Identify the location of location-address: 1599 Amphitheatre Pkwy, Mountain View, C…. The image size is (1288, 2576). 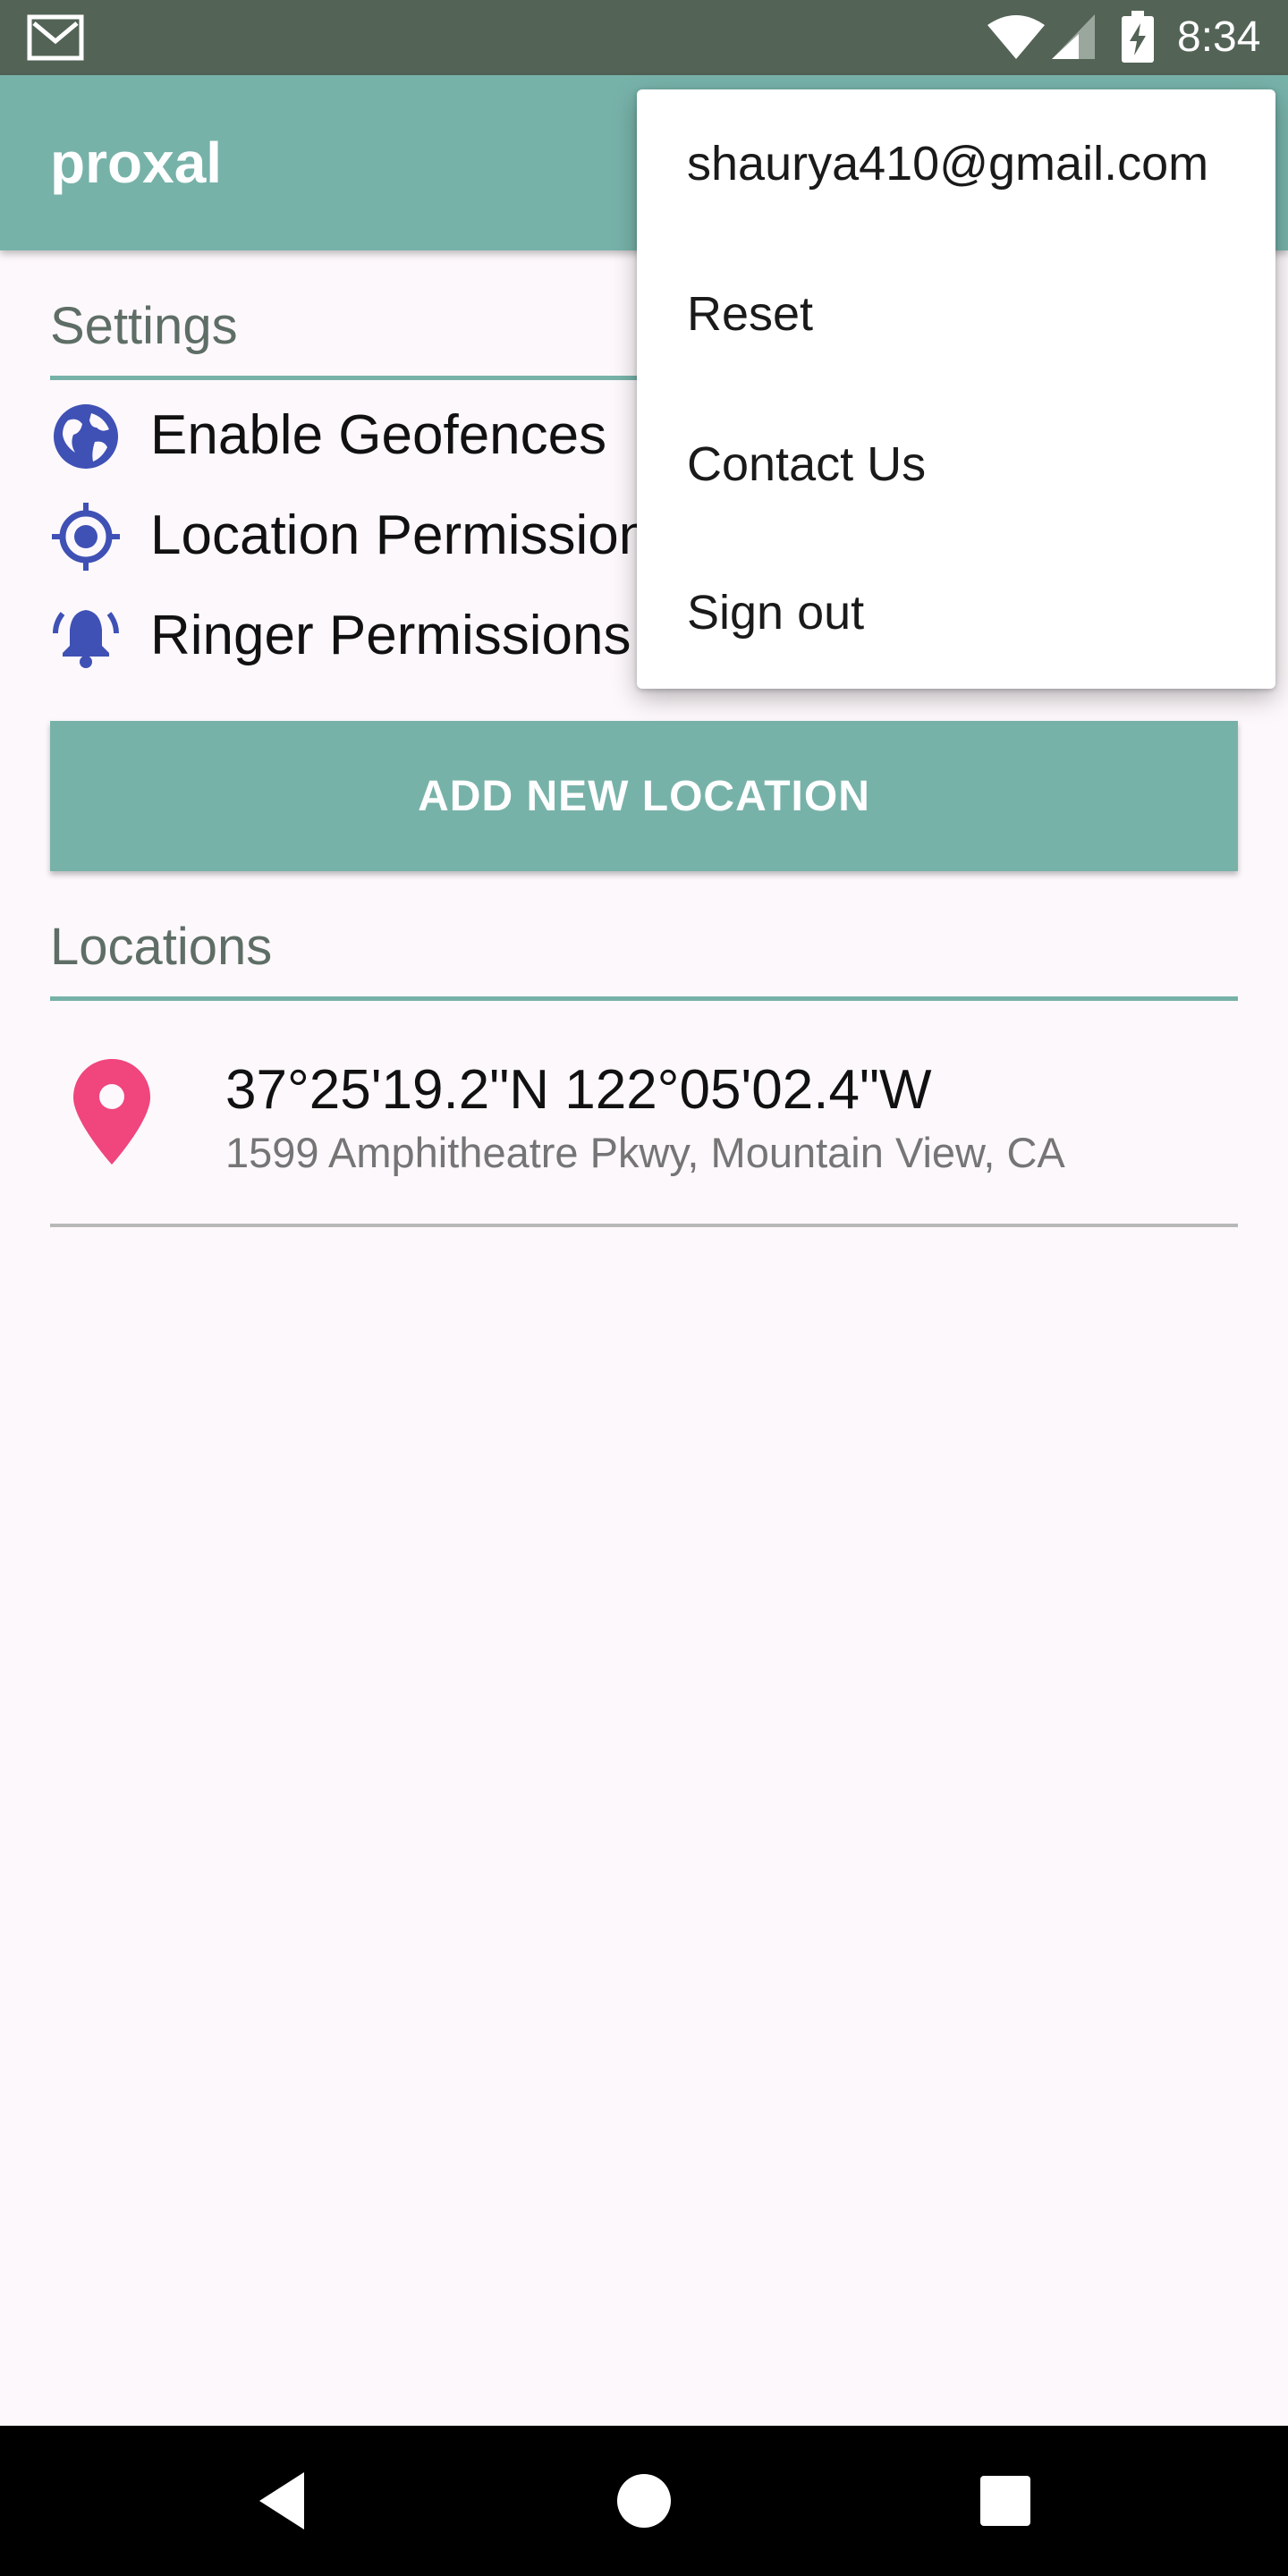
(645, 1152).